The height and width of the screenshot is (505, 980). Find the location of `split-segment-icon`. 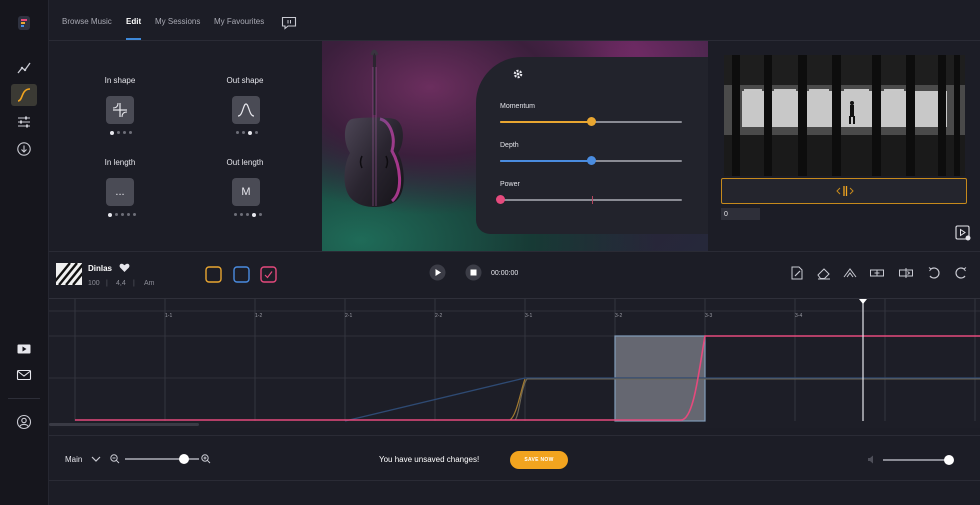

split-segment-icon is located at coordinates (906, 274).